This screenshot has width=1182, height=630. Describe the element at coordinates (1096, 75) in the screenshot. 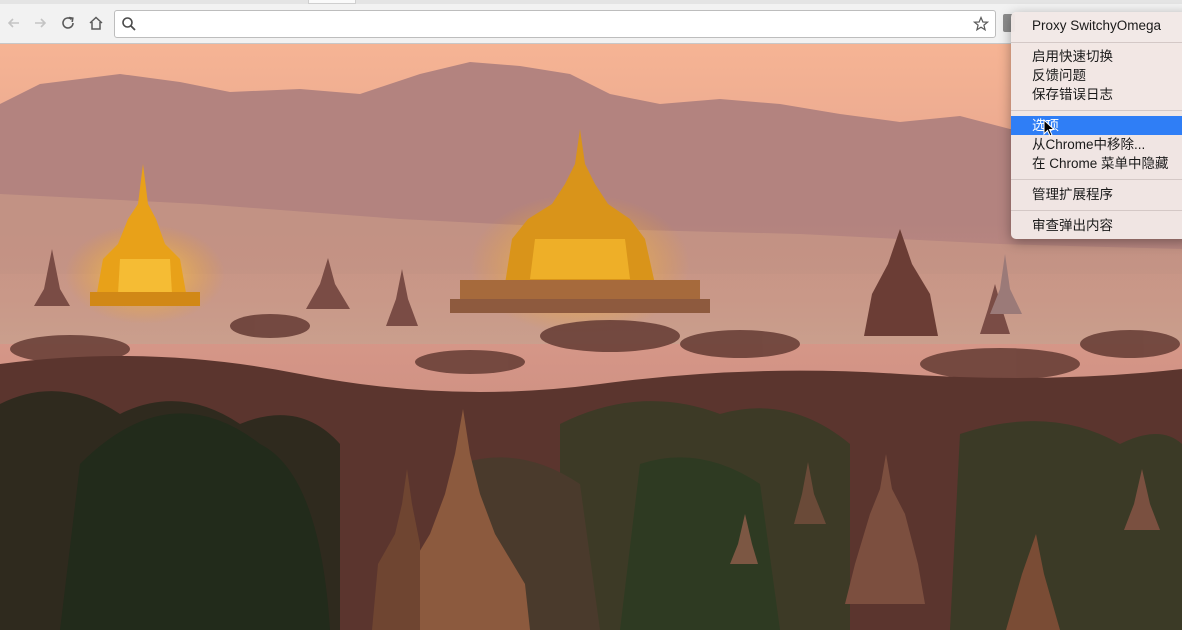

I see `menu-item-feedback: 反馈问题` at that location.